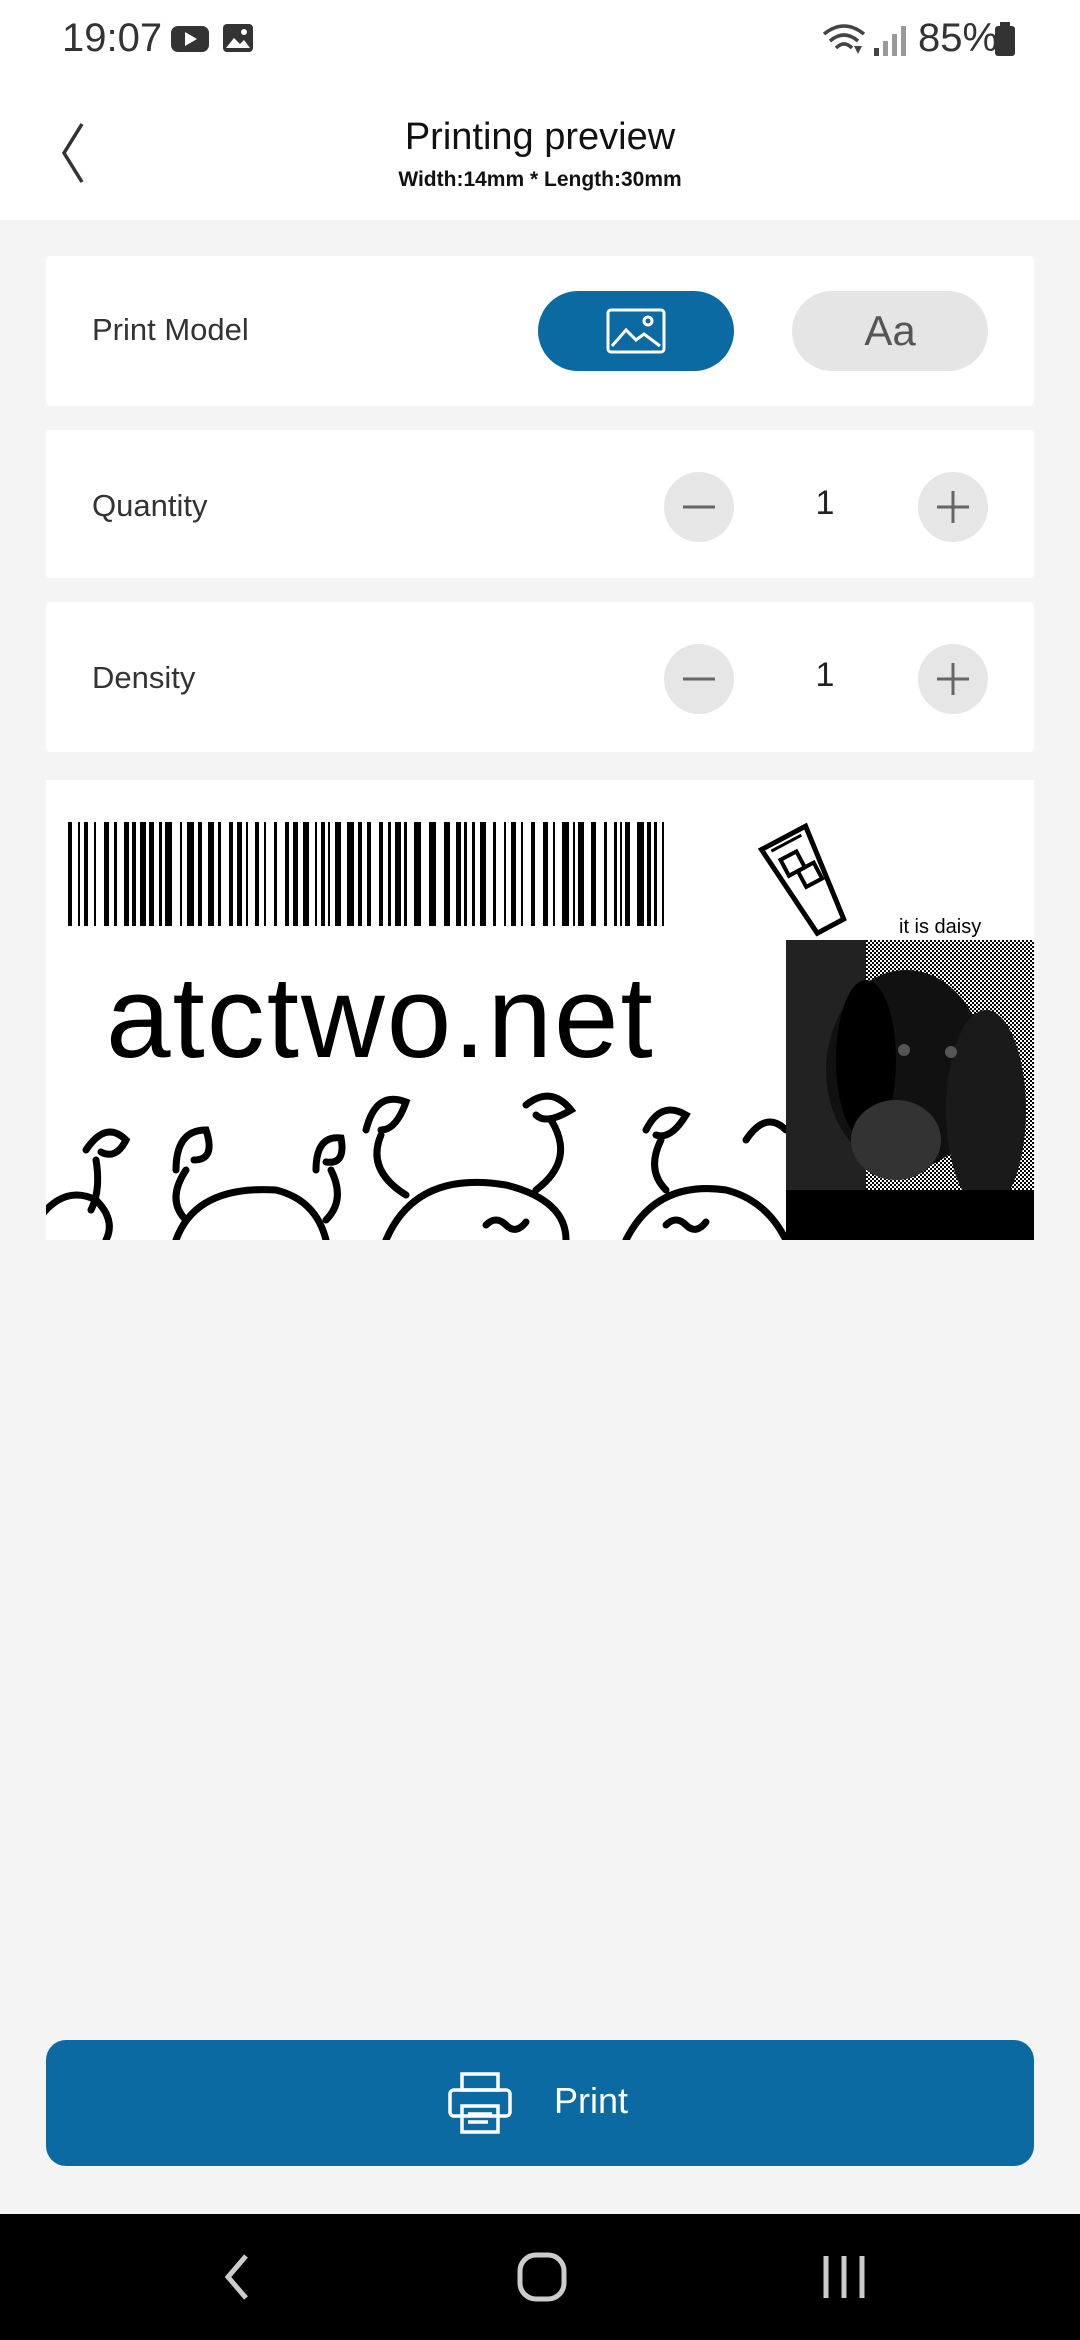 Image resolution: width=1080 pixels, height=2340 pixels. What do you see at coordinates (380, 1017) in the screenshot?
I see `preview-main-text: atctwo.net` at bounding box center [380, 1017].